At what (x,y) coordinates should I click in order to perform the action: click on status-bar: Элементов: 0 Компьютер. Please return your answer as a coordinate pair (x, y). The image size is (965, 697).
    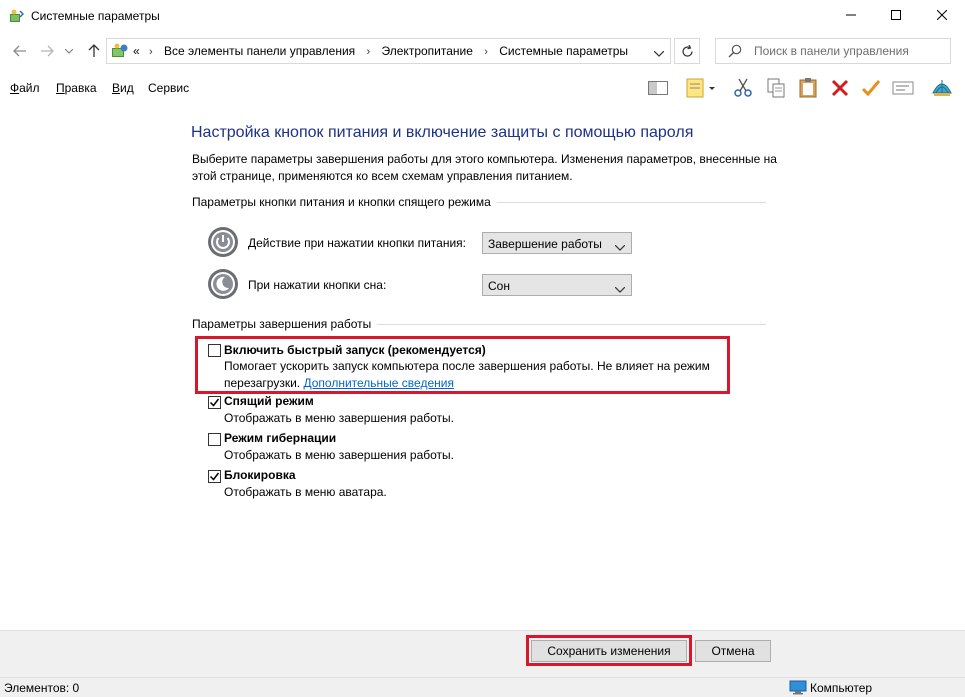
    Looking at the image, I should click on (482, 687).